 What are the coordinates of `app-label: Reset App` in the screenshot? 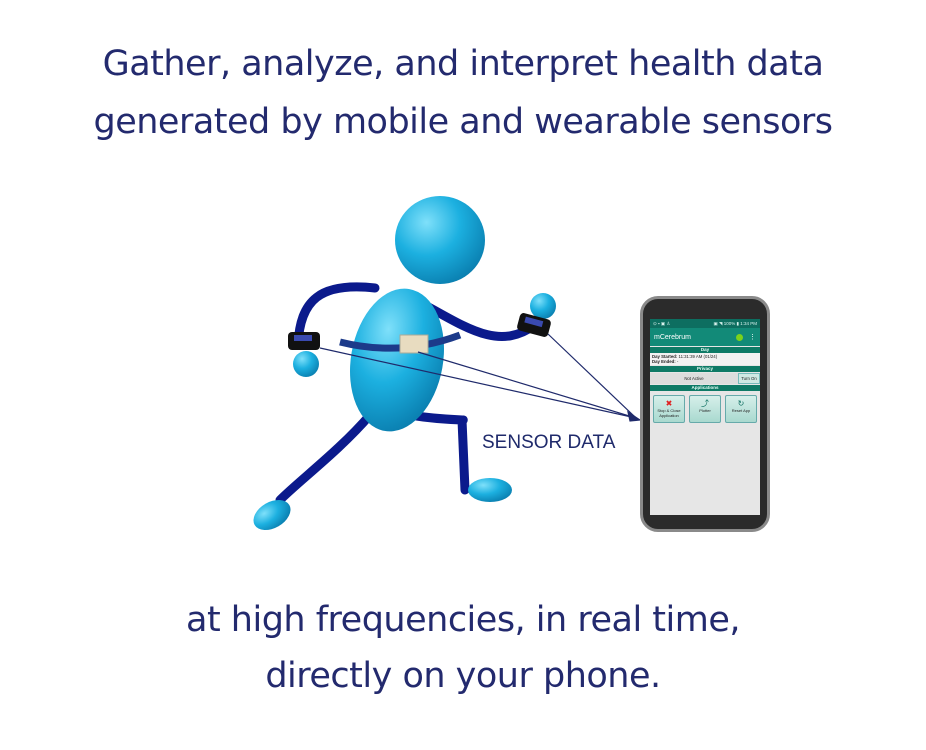 It's located at (741, 410).